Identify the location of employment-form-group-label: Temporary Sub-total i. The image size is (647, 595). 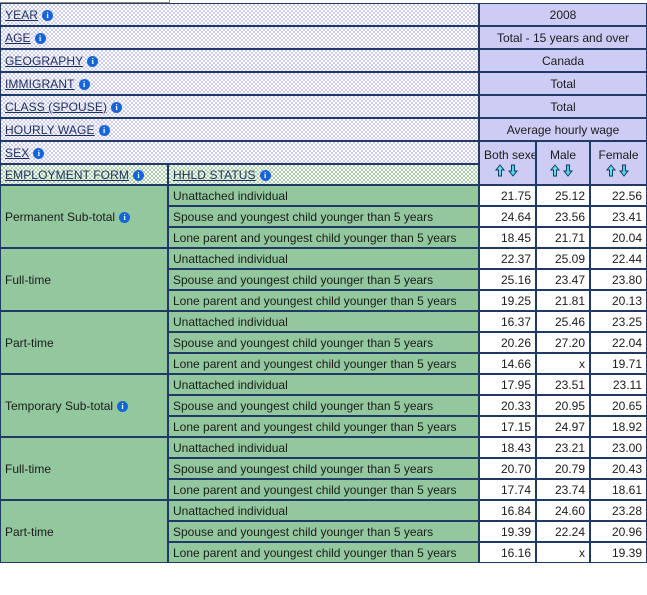
(84, 405).